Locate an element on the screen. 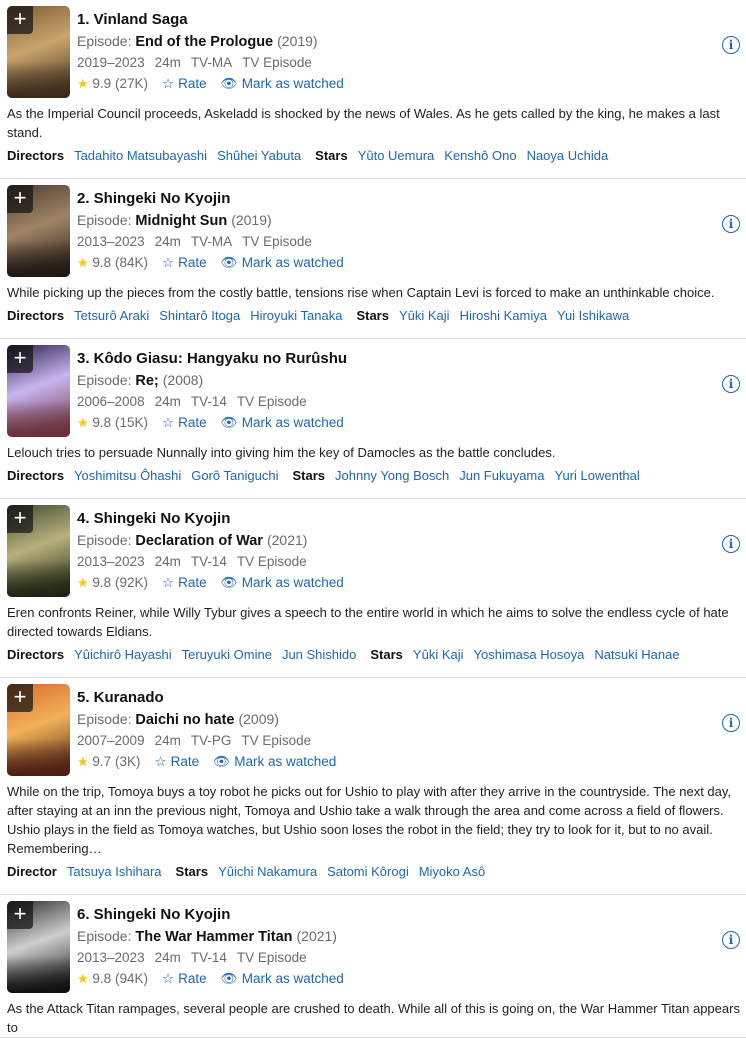  director-link: Gorô Taniguchi is located at coordinates (234, 475).